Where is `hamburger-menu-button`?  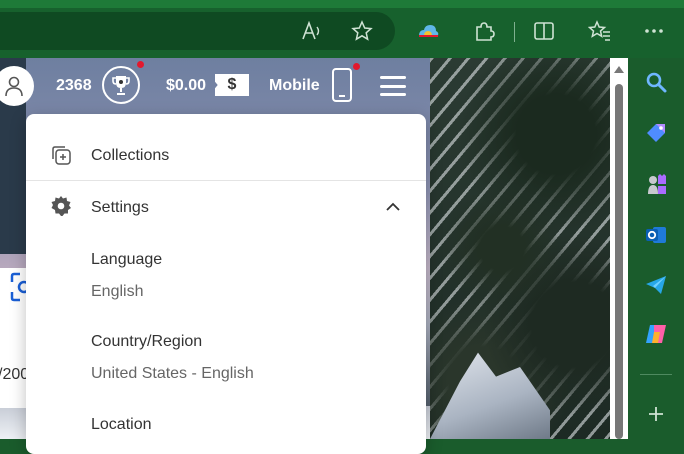
hamburger-menu-button is located at coordinates (393, 86).